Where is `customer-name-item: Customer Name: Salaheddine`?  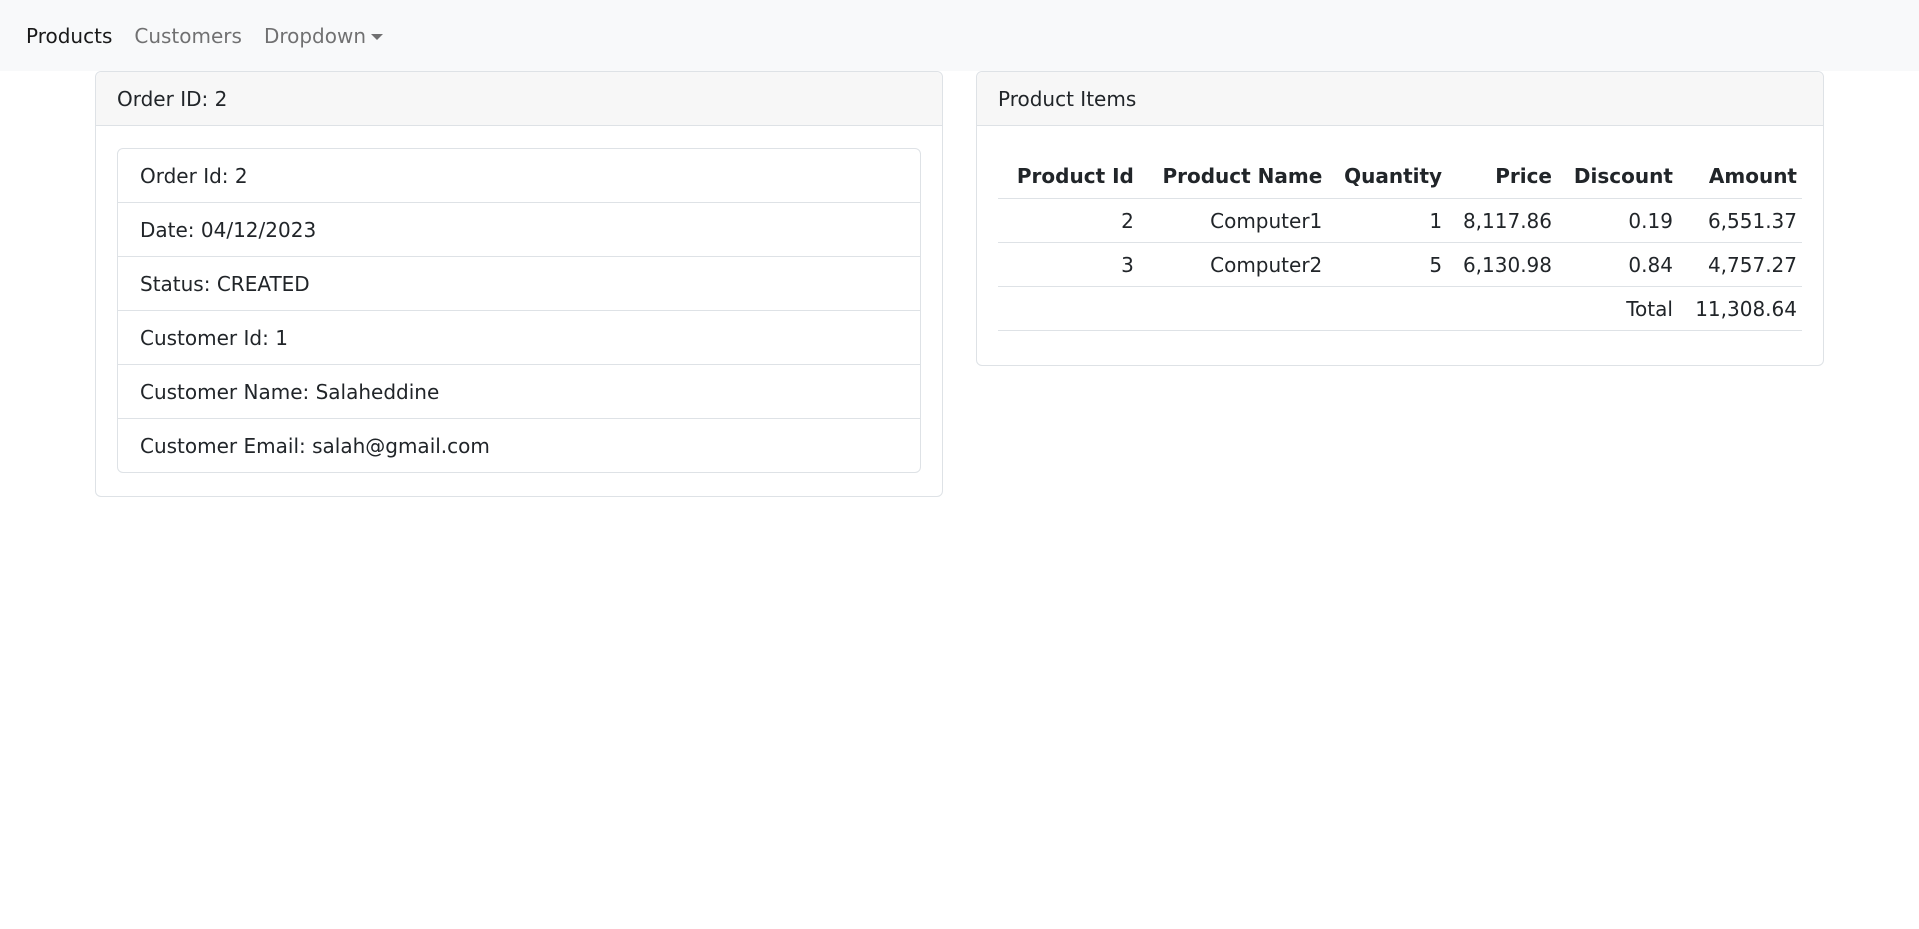 customer-name-item: Customer Name: Salaheddine is located at coordinates (519, 392).